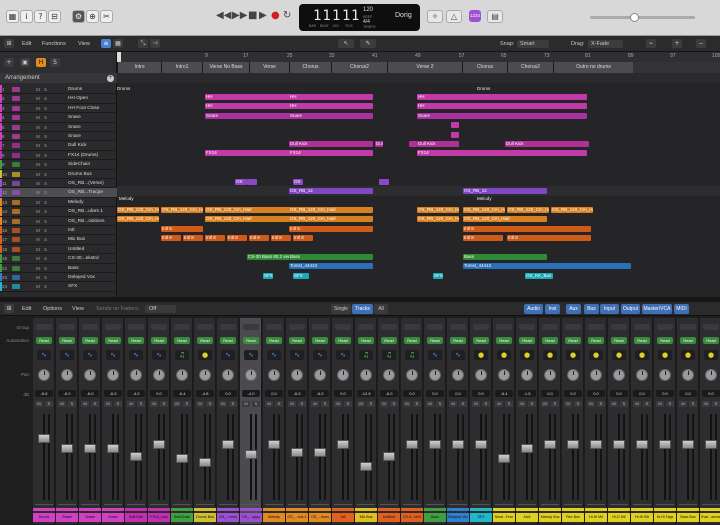  I want to click on waveform-zoom-icon: ⌁, so click(651, 43).